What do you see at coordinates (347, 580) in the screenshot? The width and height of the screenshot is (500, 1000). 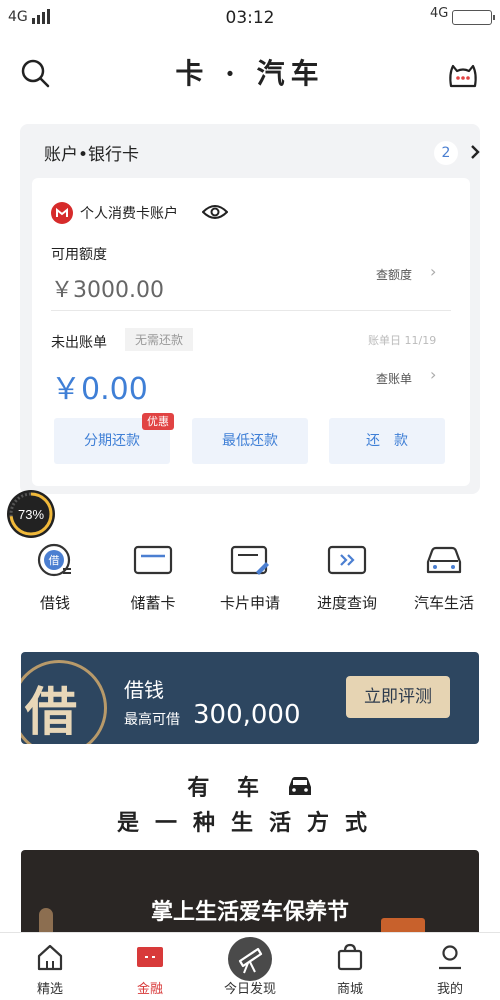 I see `shortcut-progress-query: 进度查询` at bounding box center [347, 580].